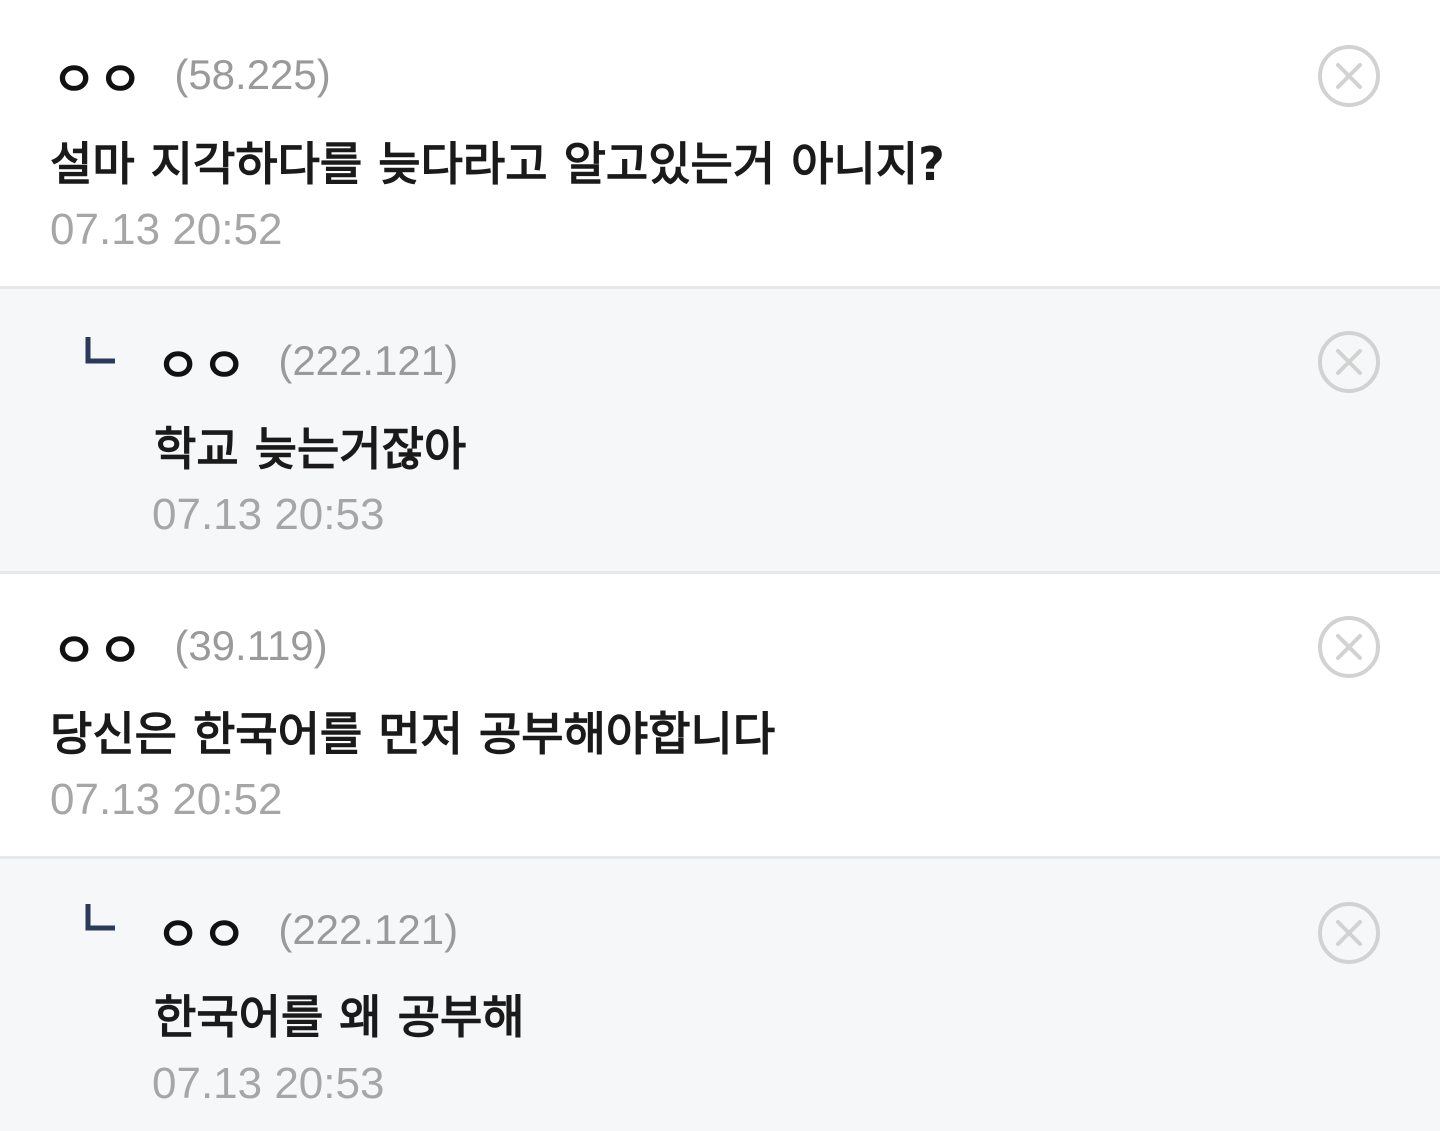  What do you see at coordinates (339, 1017) in the screenshot?
I see `comment-text: 한국어를 왜 공부해` at bounding box center [339, 1017].